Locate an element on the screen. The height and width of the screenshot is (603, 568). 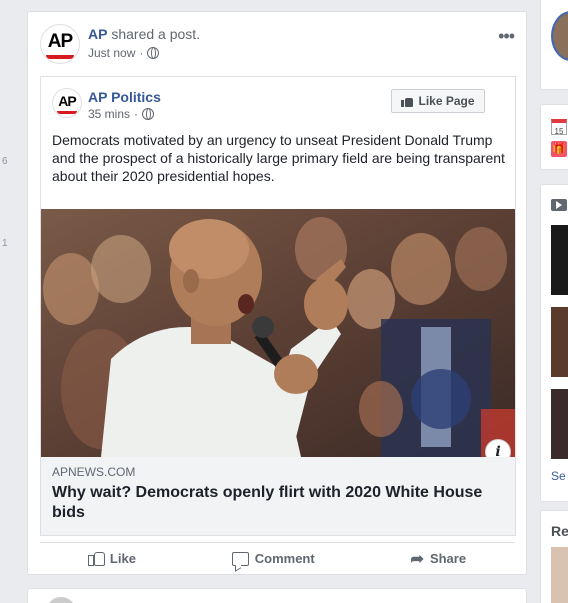
share-arrow-icon: ➦ is located at coordinates (417, 559).